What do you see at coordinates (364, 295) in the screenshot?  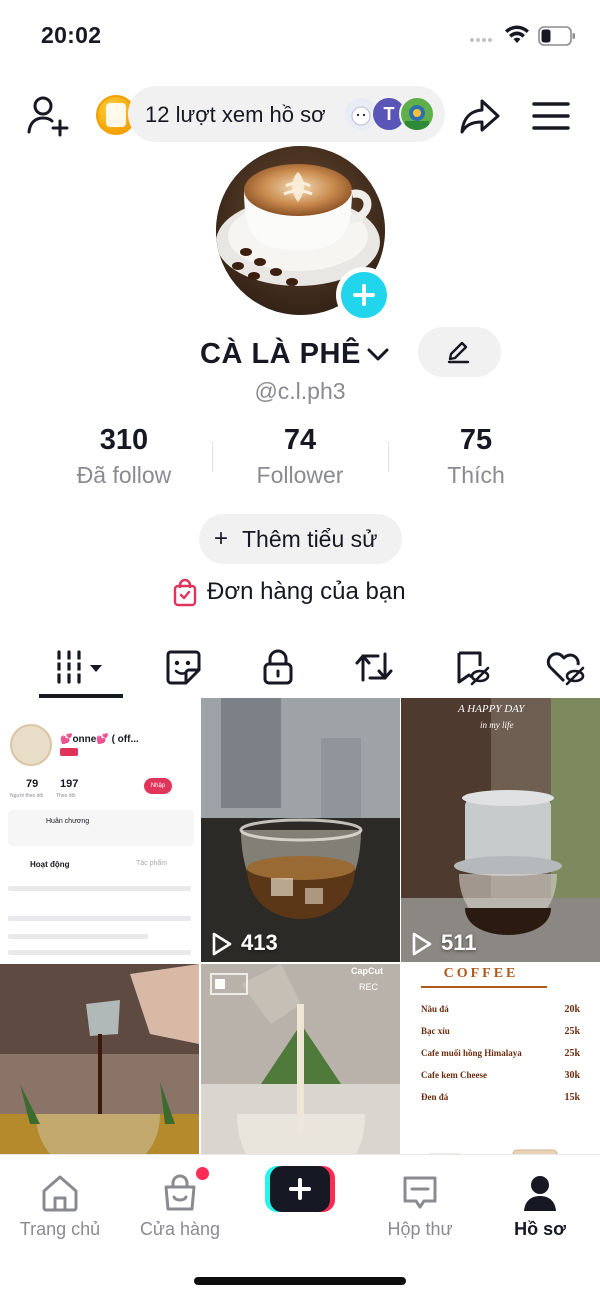 I see `add-avatar-button` at bounding box center [364, 295].